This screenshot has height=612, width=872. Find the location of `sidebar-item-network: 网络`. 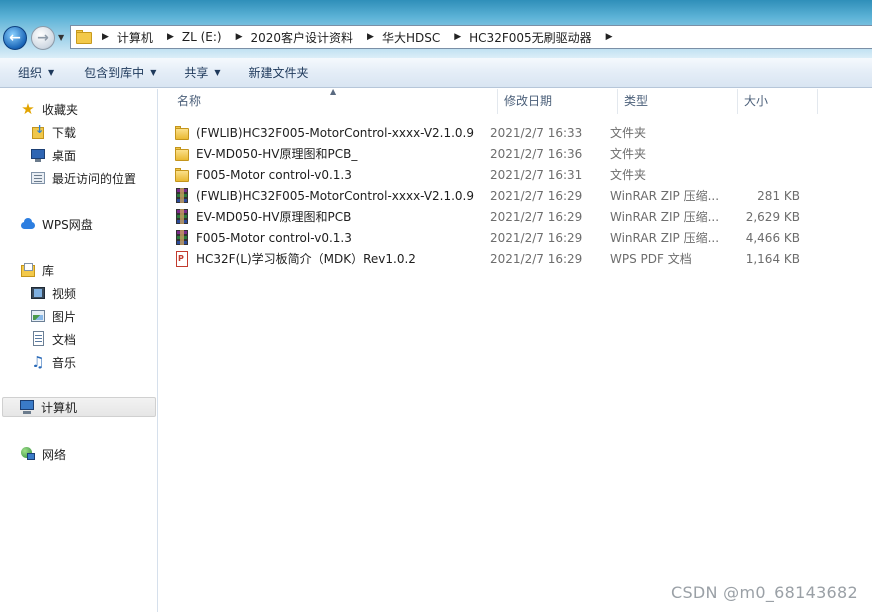

sidebar-item-network: 网络 is located at coordinates (43, 454).